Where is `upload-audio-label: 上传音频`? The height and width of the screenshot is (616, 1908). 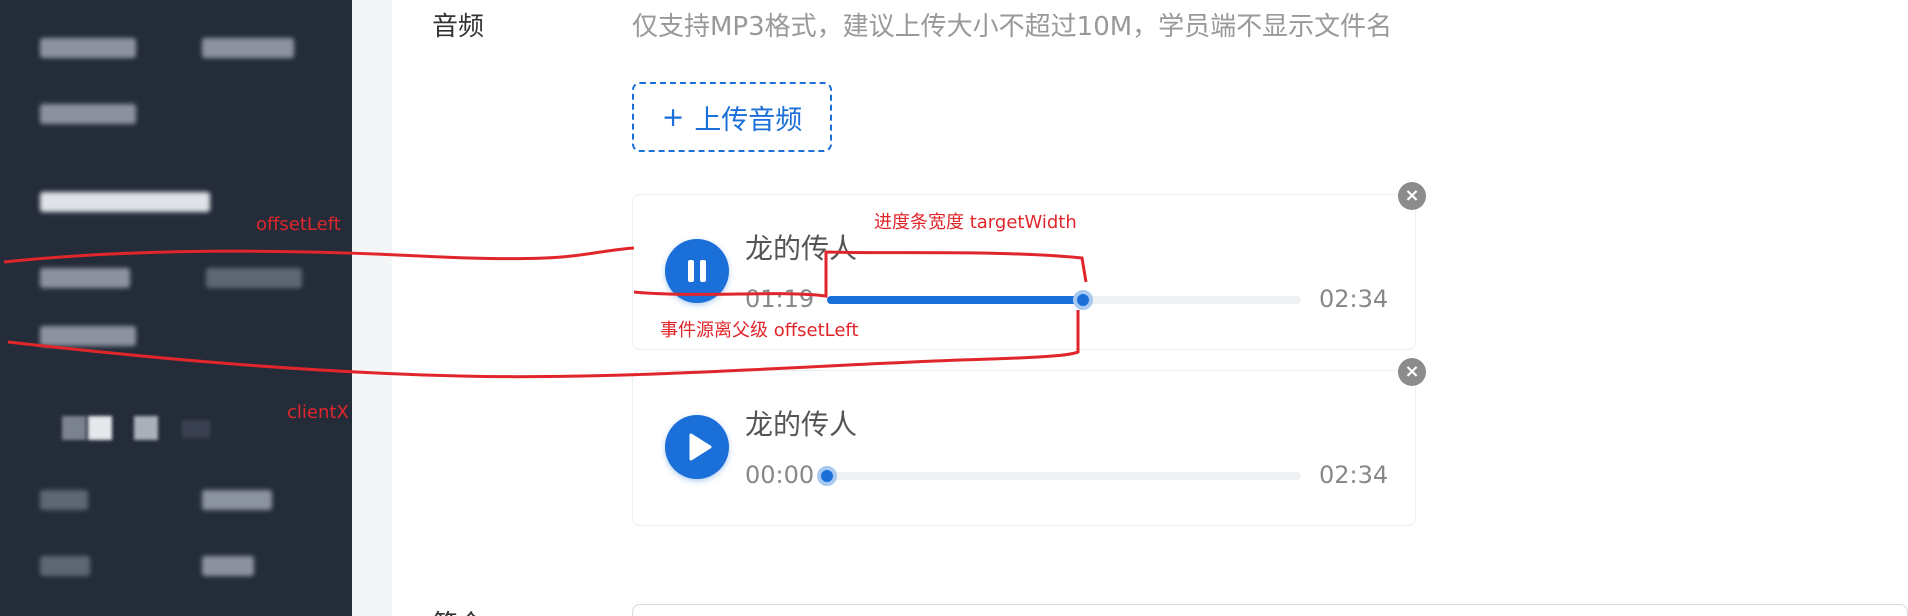
upload-audio-label: 上传音频 is located at coordinates (748, 120).